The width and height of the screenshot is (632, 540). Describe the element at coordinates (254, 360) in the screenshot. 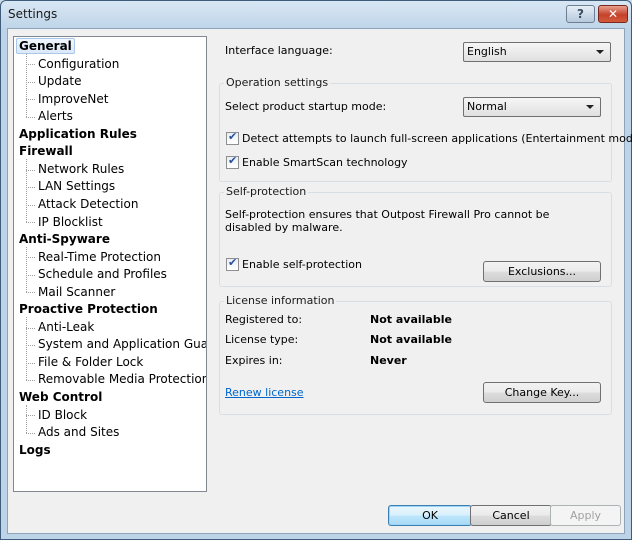

I see `expires-label: Expires in:` at that location.